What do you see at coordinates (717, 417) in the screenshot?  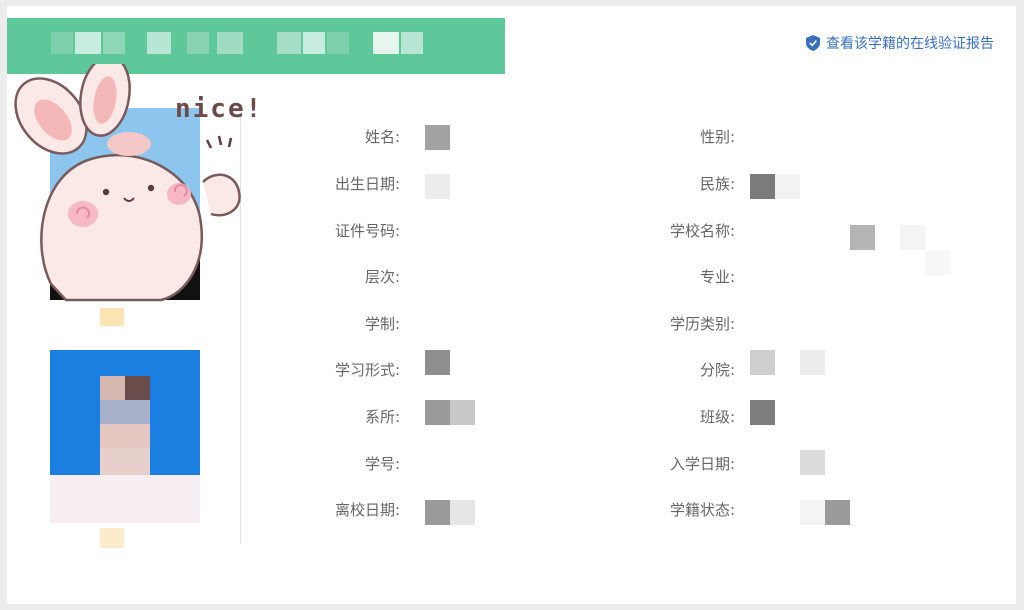 I see `field-label-class: 班级:` at bounding box center [717, 417].